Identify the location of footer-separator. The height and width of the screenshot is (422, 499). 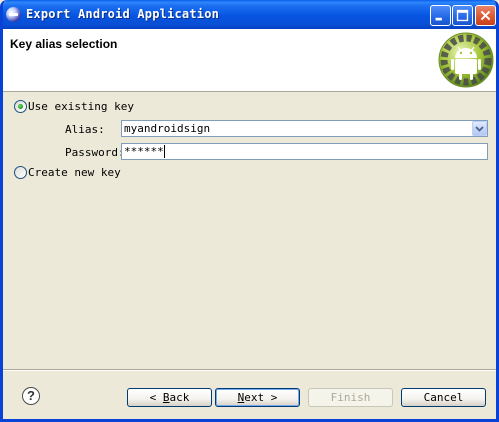
(249, 370).